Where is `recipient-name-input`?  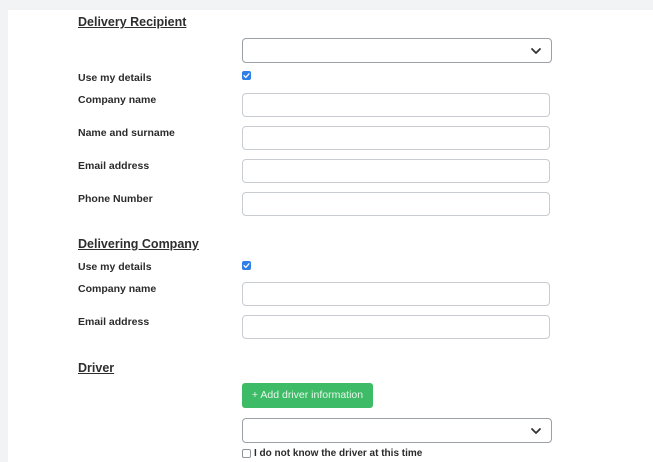
recipient-name-input is located at coordinates (396, 138).